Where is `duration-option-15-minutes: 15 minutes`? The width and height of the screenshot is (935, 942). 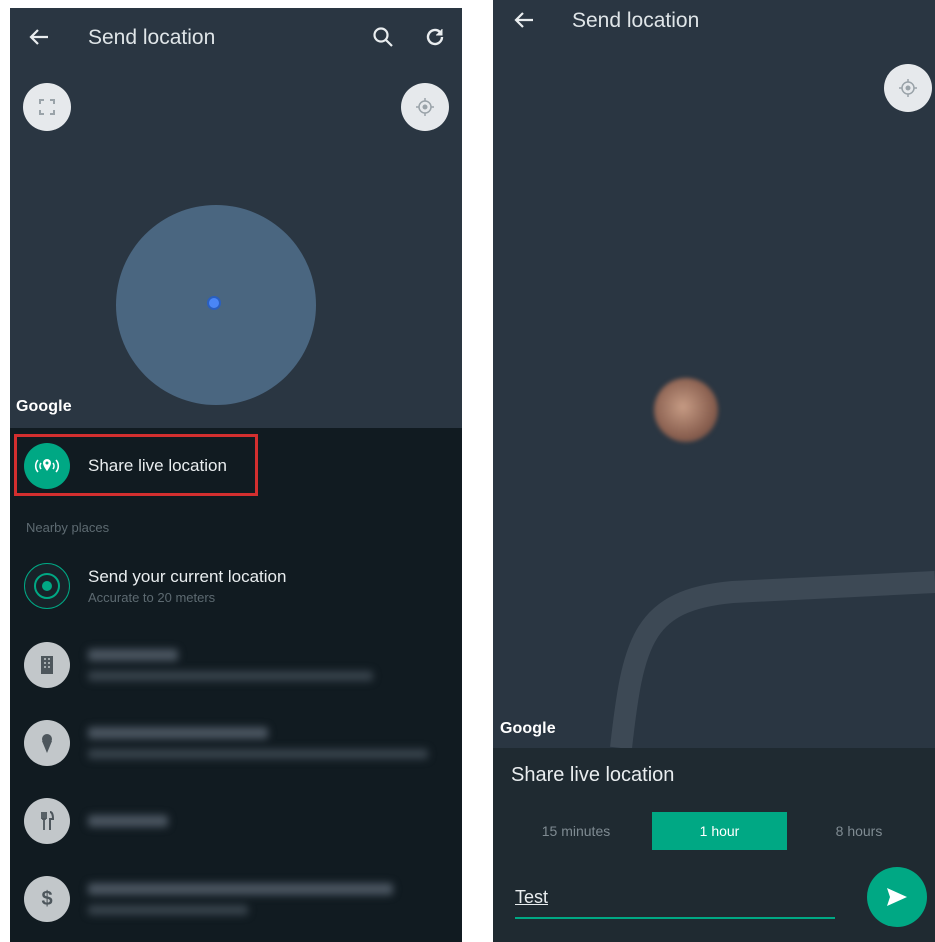
duration-option-15-minutes: 15 minutes is located at coordinates (576, 831).